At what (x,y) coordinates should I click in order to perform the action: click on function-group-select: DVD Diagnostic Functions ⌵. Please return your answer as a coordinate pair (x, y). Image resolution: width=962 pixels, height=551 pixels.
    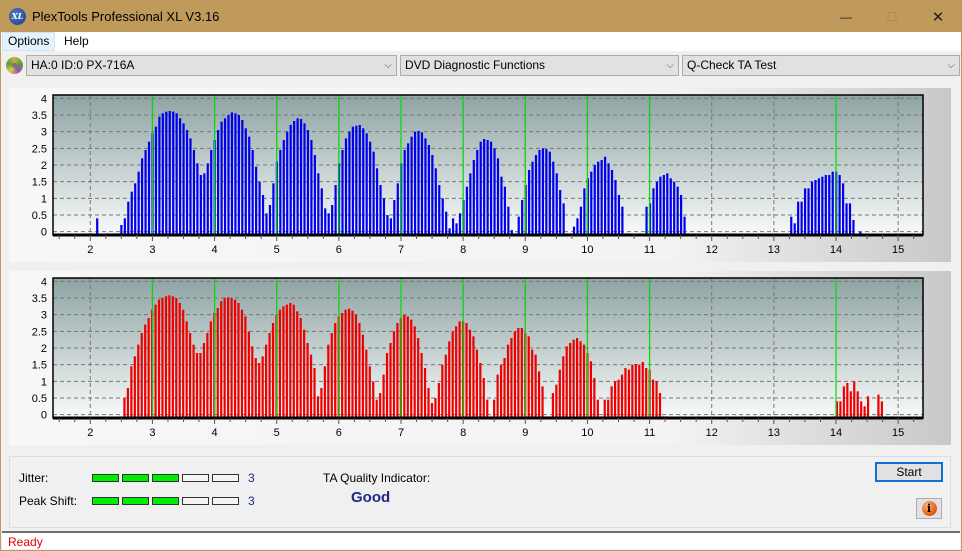
    Looking at the image, I should click on (539, 65).